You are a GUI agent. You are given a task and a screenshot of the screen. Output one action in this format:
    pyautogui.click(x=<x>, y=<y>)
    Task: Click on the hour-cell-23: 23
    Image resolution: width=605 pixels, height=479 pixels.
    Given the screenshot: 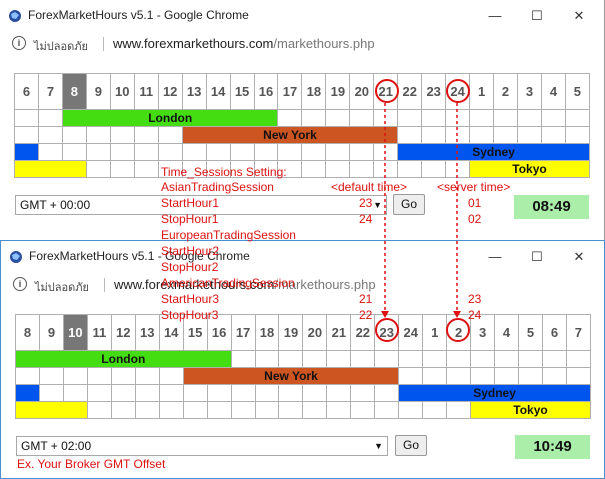 What is the action you would take?
    pyautogui.click(x=434, y=91)
    